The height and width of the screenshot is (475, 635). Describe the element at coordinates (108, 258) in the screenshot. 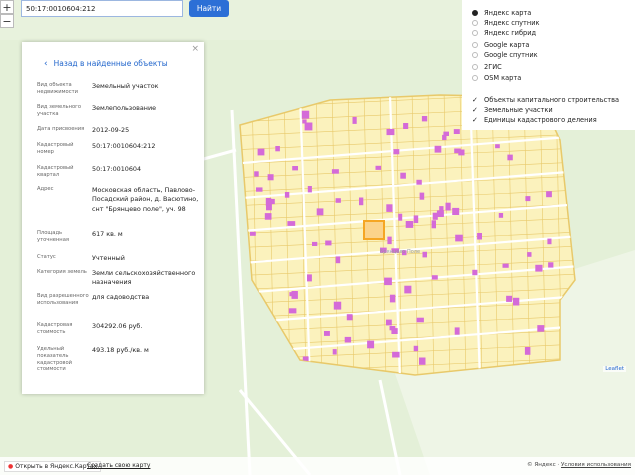

I see `info-value: Учтенный` at that location.